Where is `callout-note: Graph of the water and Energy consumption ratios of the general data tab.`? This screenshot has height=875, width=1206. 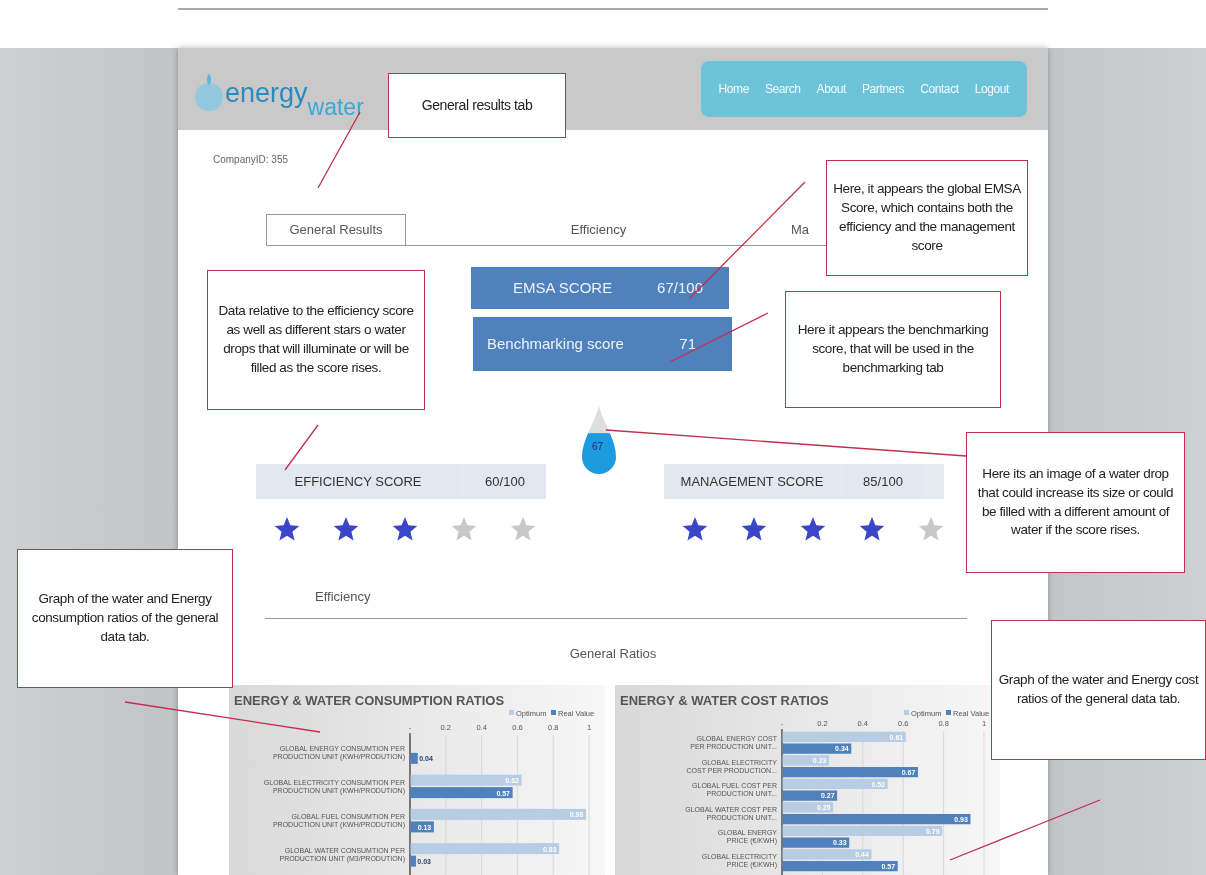 callout-note: Graph of the water and Energy consumption ratios of the general data tab. is located at coordinates (125, 618).